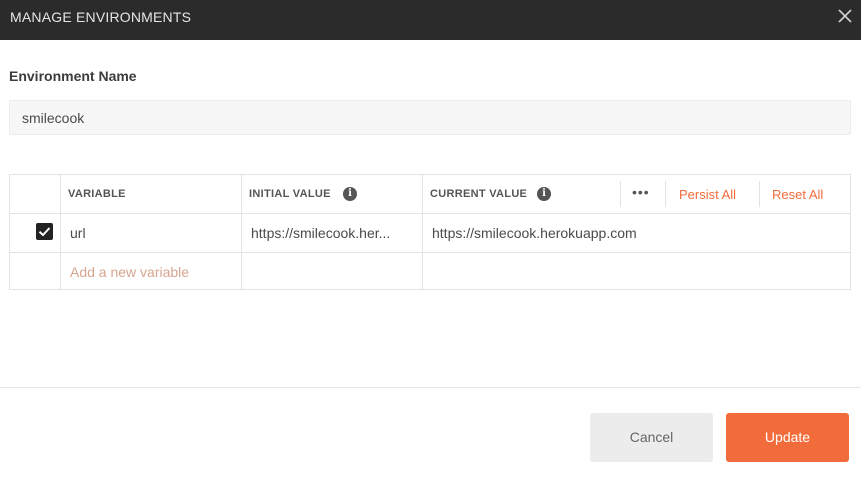 The width and height of the screenshot is (861, 479). I want to click on dialog-title: MANAGE ENVIRONMENTS, so click(101, 17).